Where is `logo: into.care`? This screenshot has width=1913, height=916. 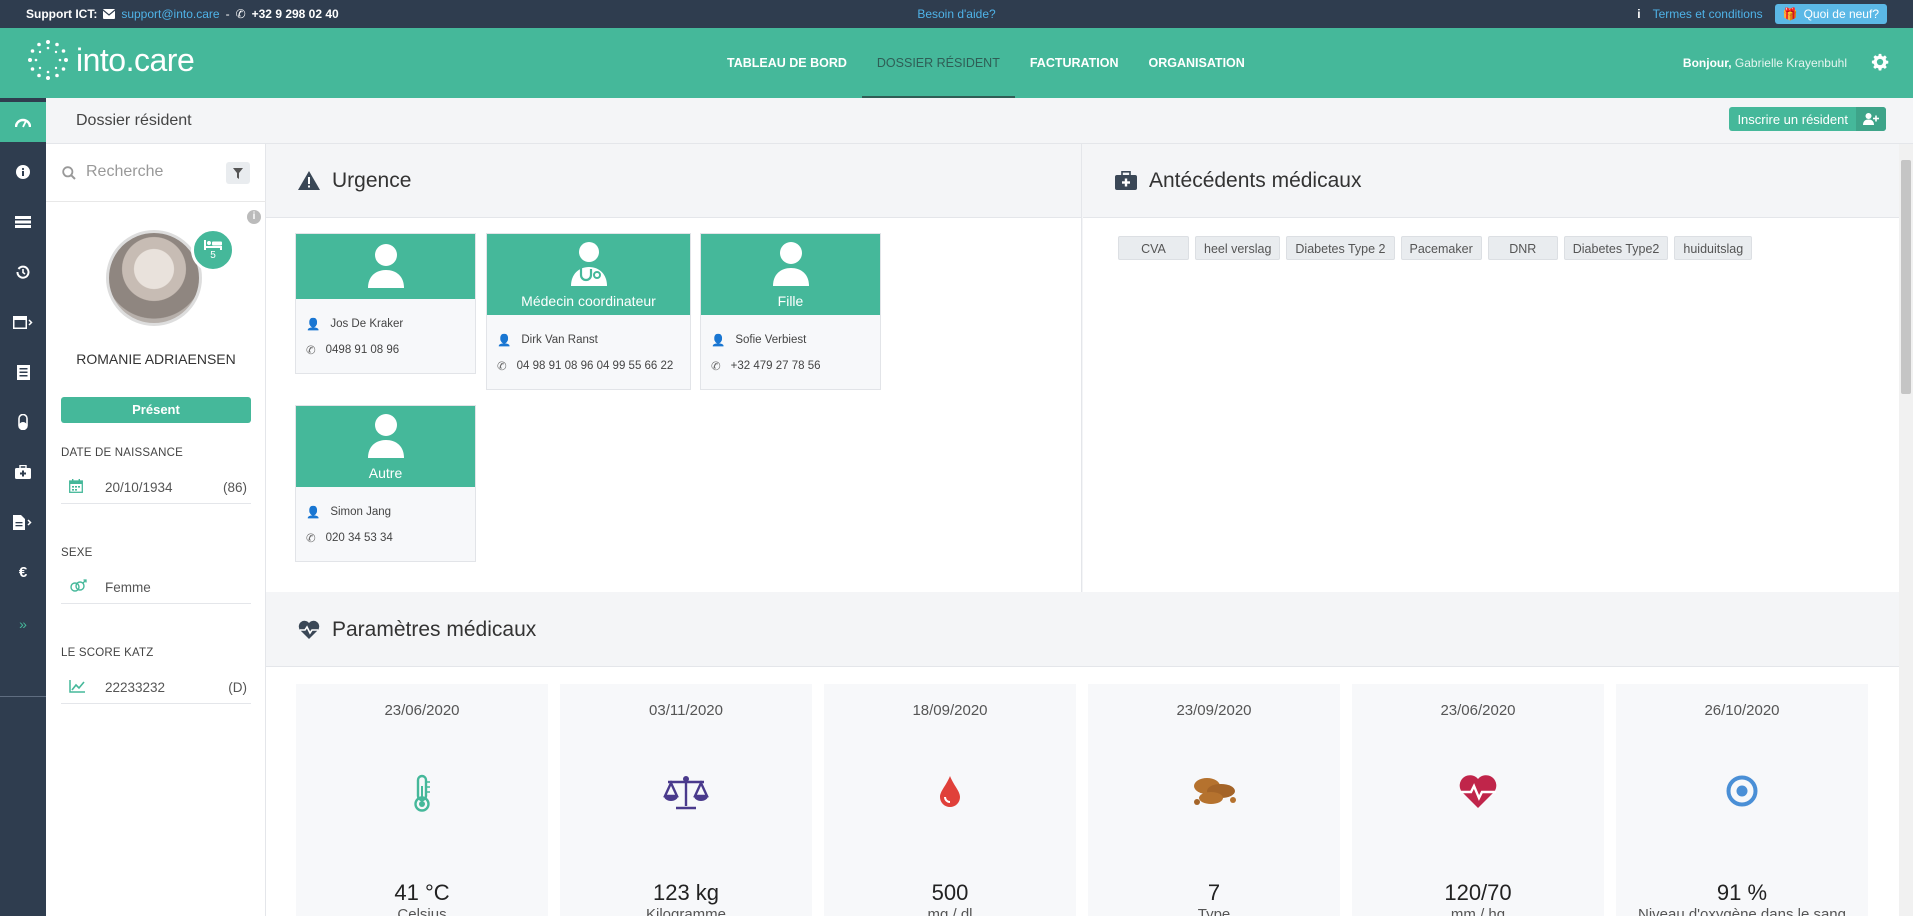
logo: into.care is located at coordinates (110, 60).